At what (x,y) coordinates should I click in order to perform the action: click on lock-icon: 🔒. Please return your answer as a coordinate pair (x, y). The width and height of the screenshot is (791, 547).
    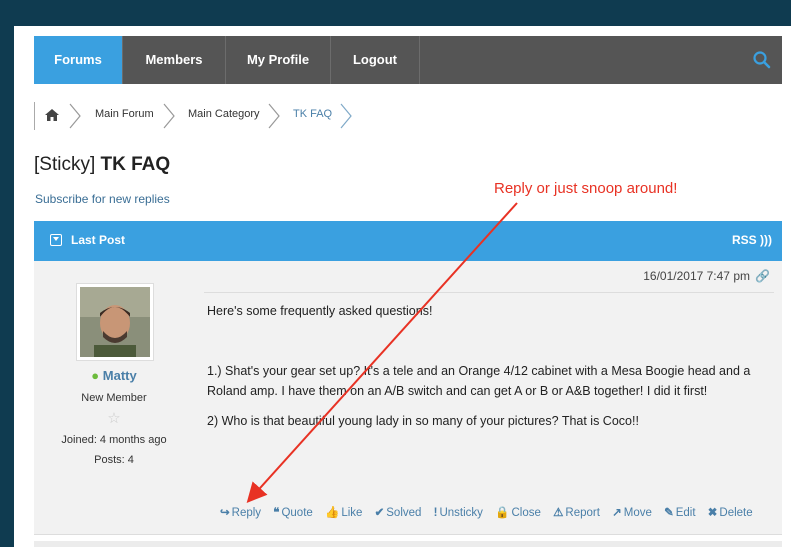
    Looking at the image, I should click on (502, 513).